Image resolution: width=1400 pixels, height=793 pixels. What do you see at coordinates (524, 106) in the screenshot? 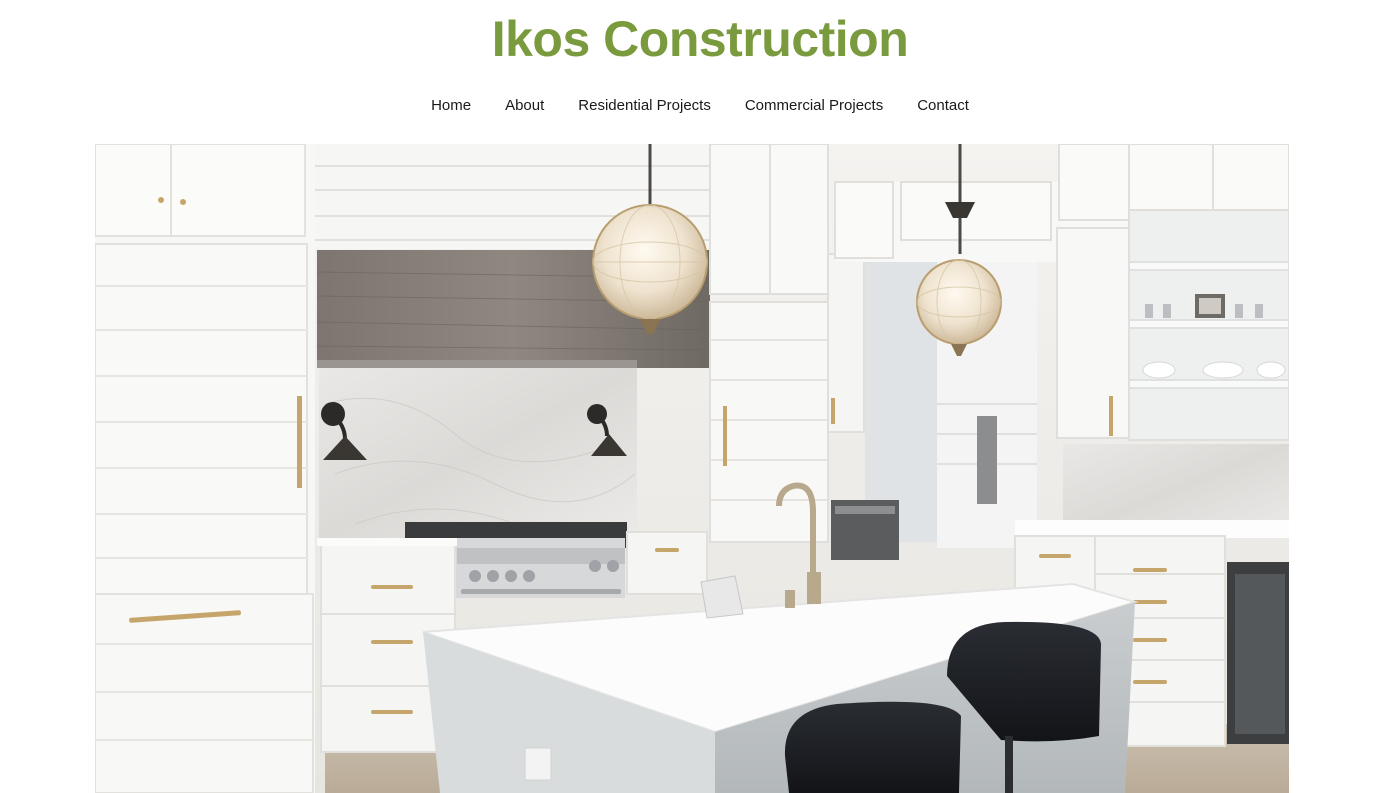
I see `nav-item-about: About` at bounding box center [524, 106].